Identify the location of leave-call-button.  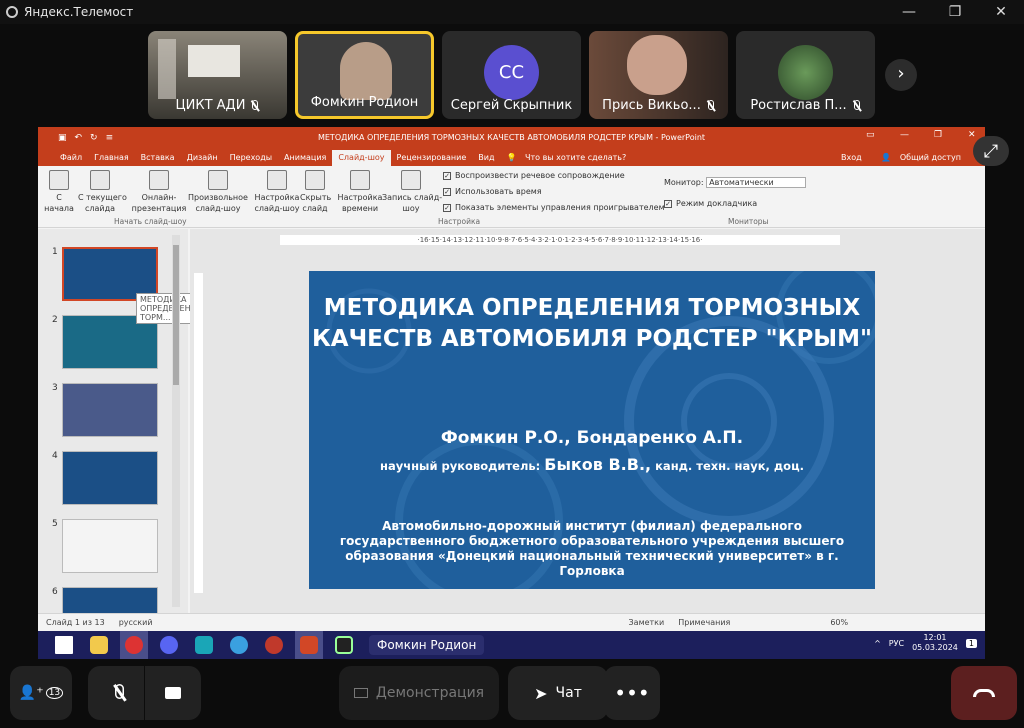
(984, 693).